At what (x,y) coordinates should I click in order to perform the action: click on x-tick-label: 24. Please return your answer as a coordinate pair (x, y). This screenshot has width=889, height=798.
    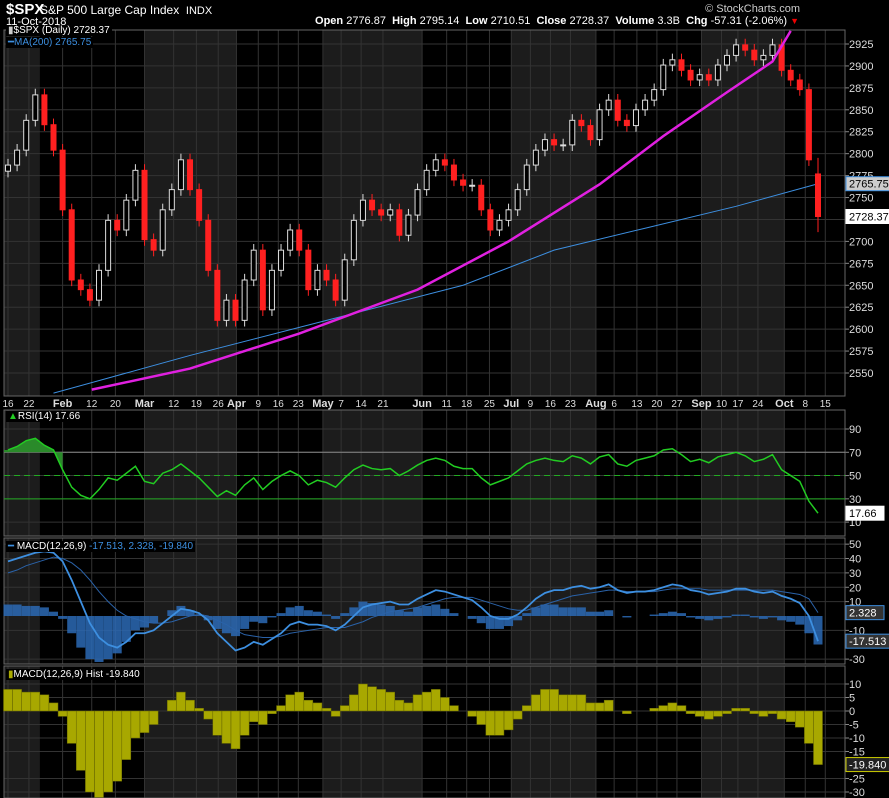
    Looking at the image, I should click on (758, 404).